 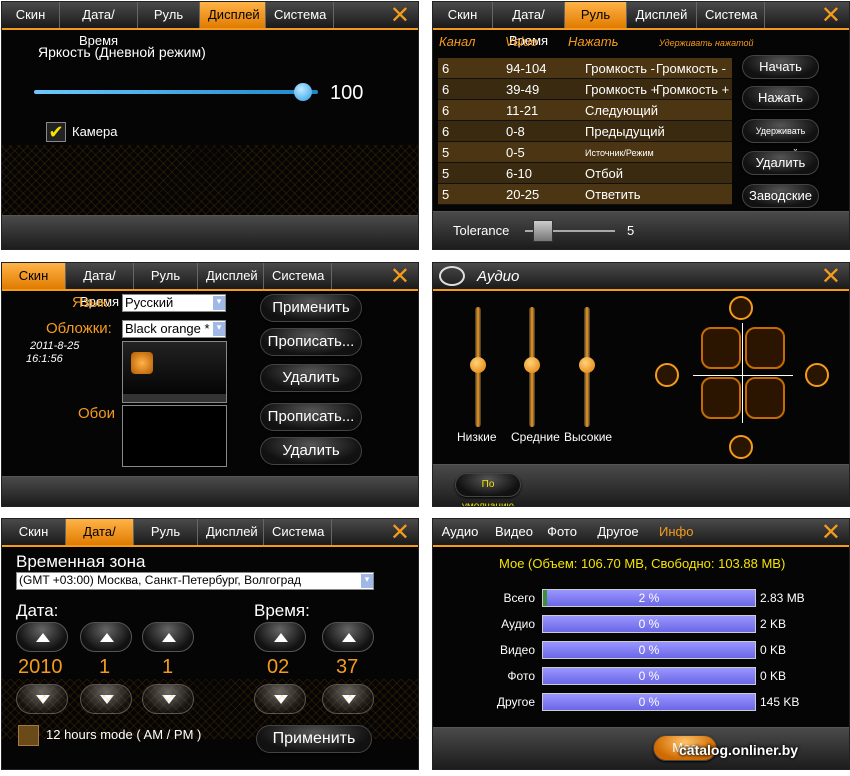 I want to click on table-cell: Предыдущий, so click(x=625, y=131).